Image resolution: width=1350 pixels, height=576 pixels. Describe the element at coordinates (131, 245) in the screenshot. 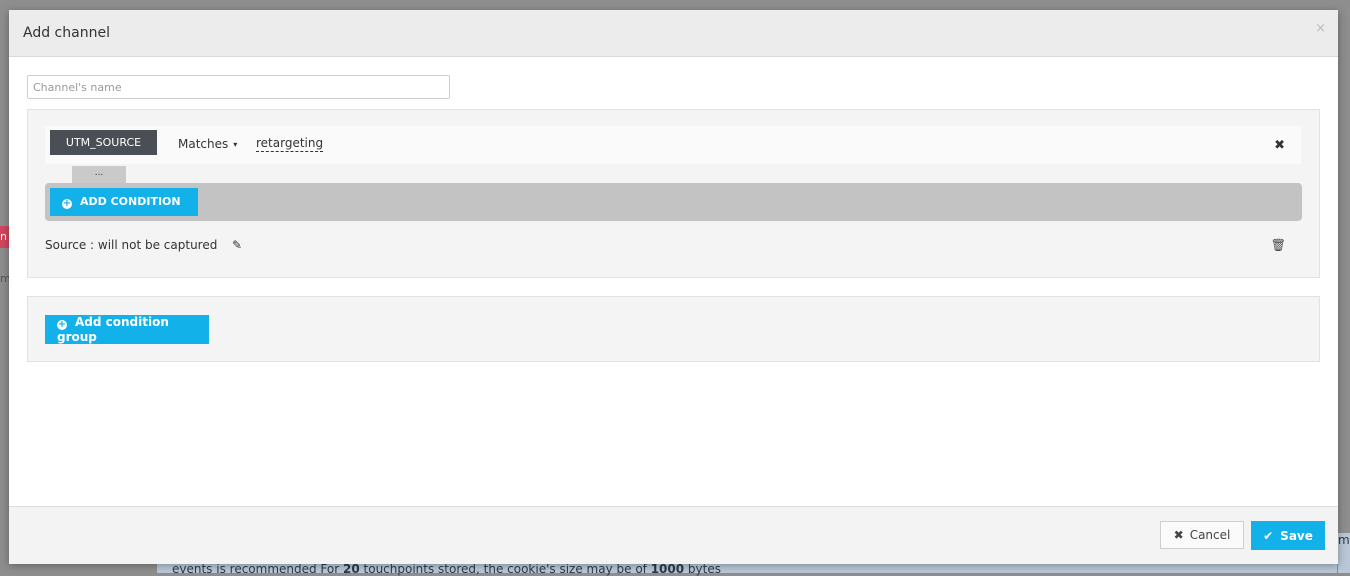

I see `source-capture-text: Source : will not be captured` at that location.